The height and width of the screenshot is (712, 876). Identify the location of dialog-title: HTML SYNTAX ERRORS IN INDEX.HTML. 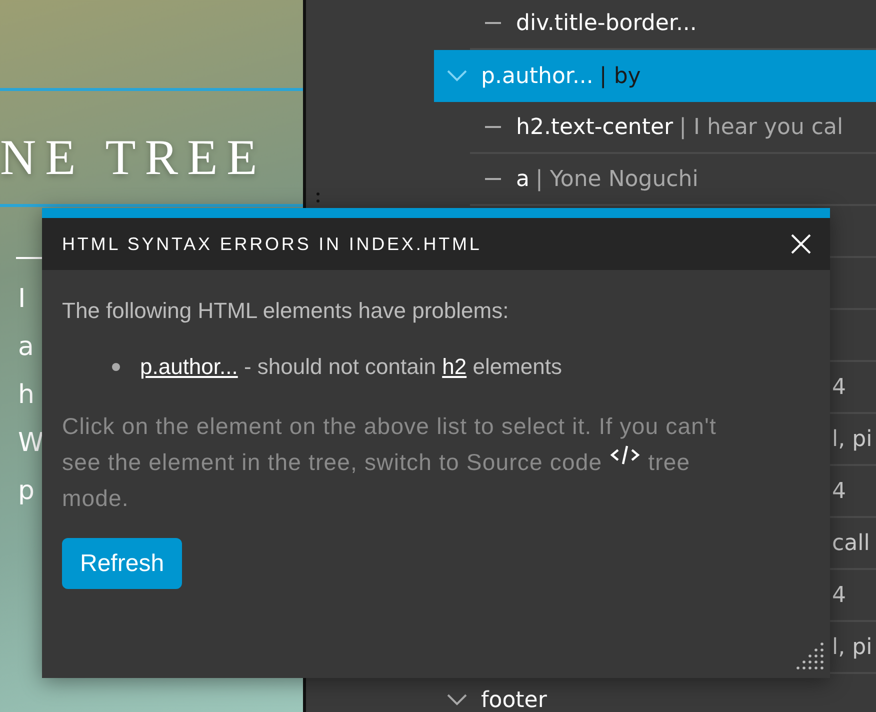
(272, 244).